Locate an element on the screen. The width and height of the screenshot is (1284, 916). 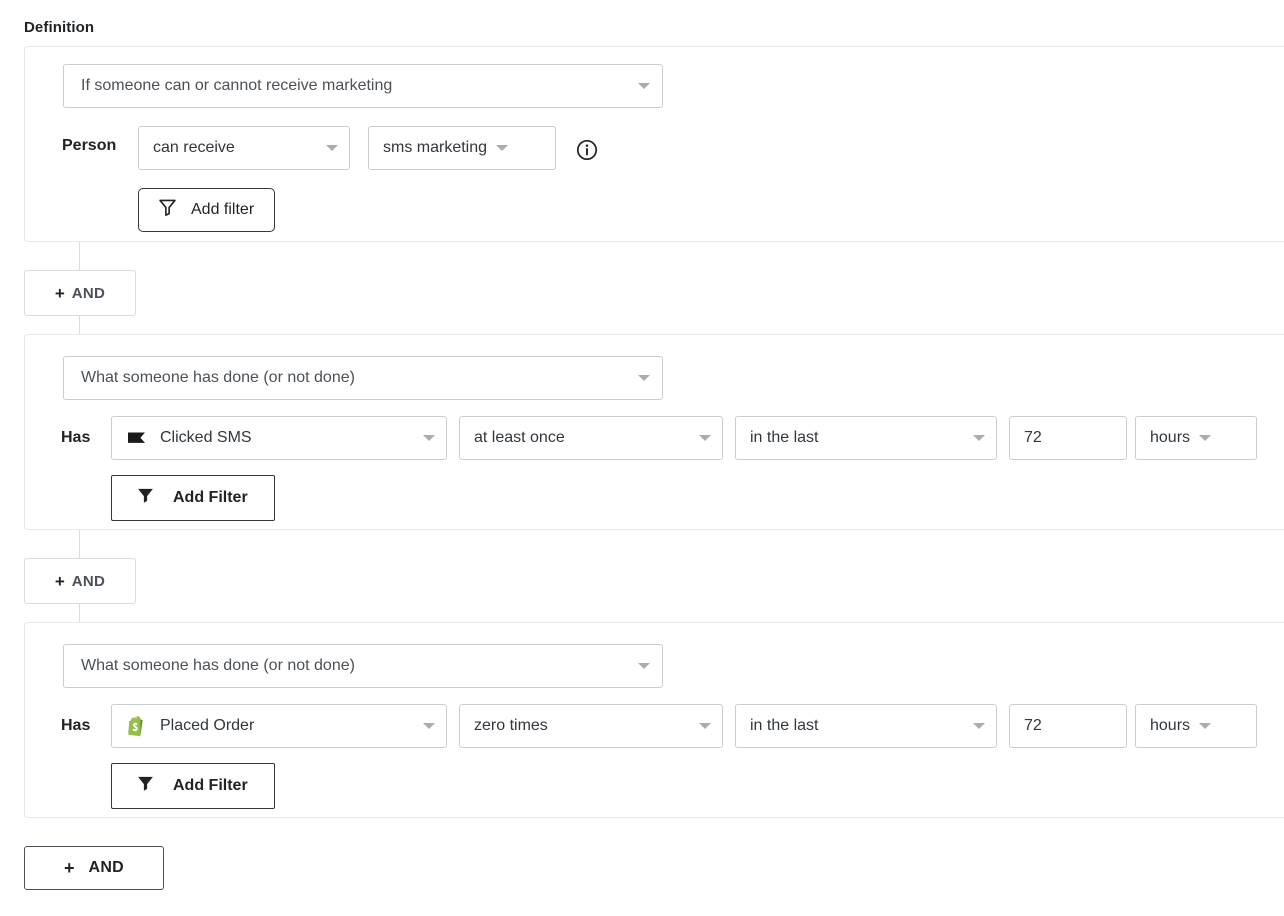
timeframe-amount-value-3: 72 is located at coordinates (1033, 725).